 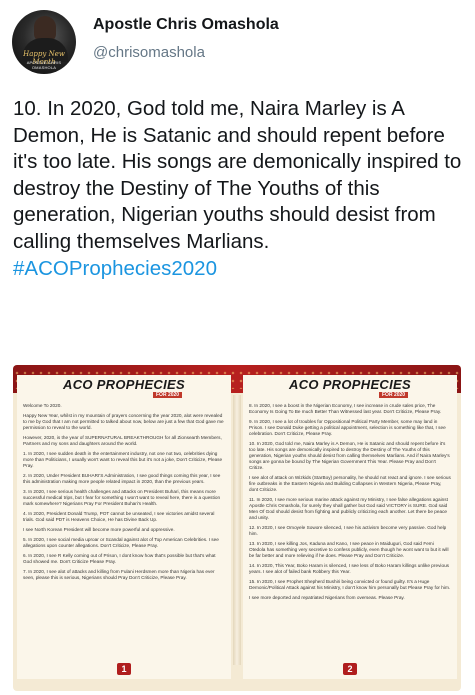 What do you see at coordinates (149, 52) in the screenshot?
I see `user-handle: @chrisomashola` at bounding box center [149, 52].